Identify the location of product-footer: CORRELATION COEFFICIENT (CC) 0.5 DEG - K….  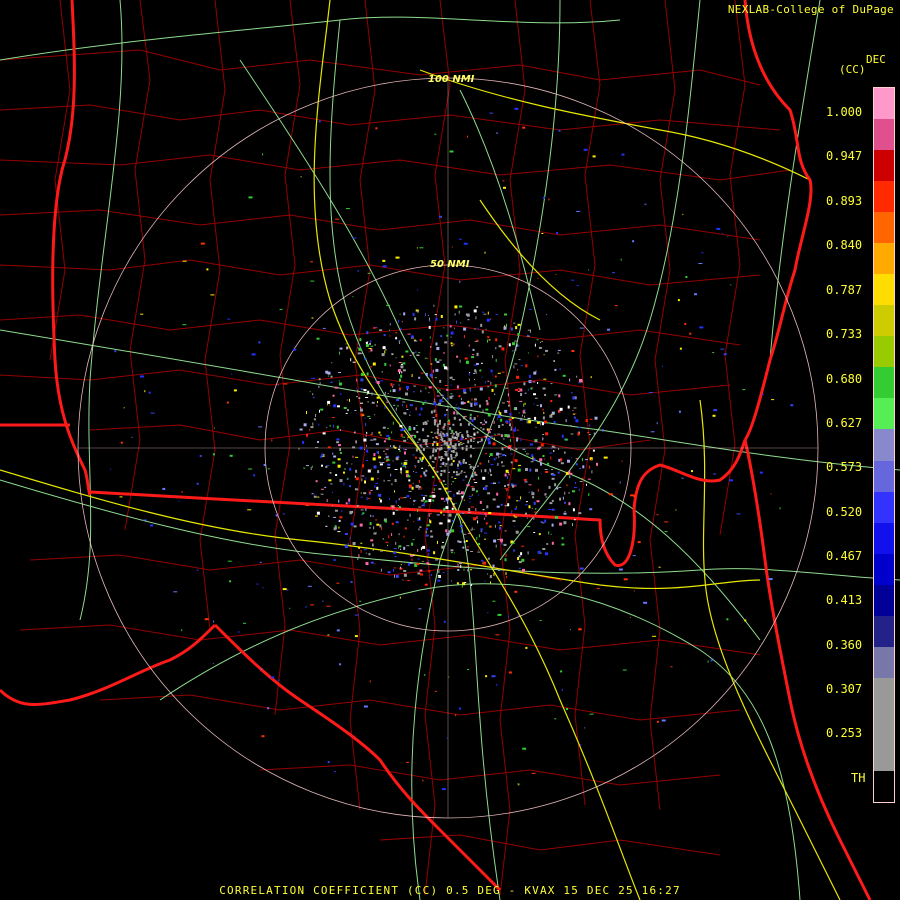
(450, 890).